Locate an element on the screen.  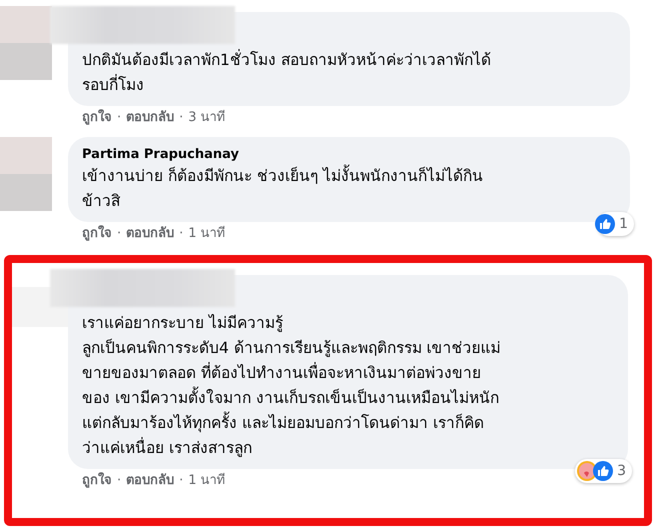
reaction-count: 1 is located at coordinates (615, 224).